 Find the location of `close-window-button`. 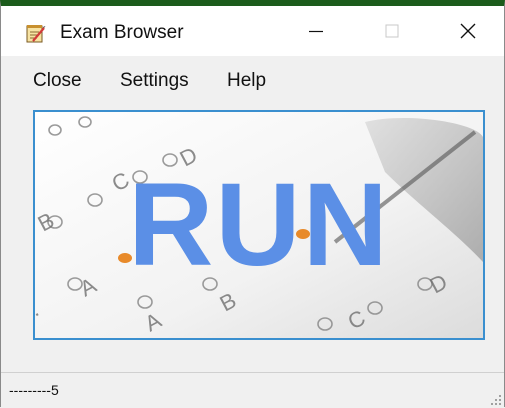

close-window-button is located at coordinates (467, 31).